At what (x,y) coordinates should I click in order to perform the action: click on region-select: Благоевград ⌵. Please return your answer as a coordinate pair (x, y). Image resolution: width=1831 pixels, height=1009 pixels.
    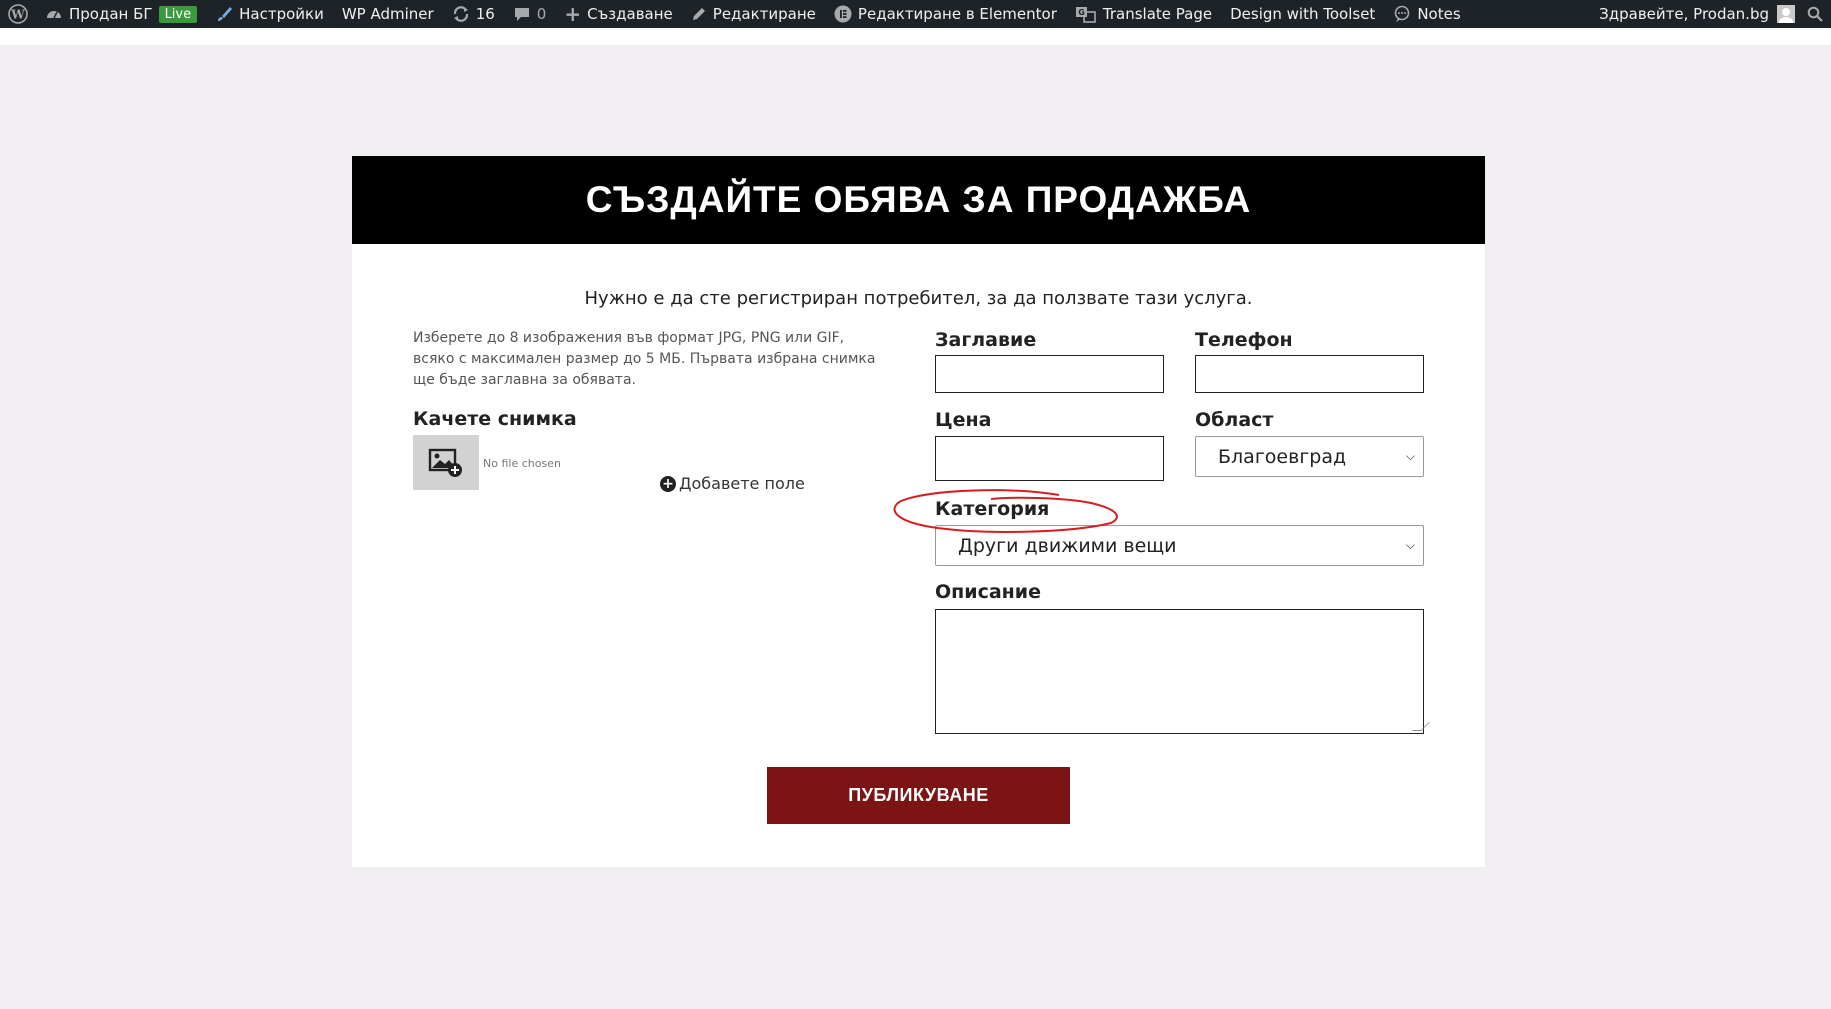
    Looking at the image, I should click on (1309, 456).